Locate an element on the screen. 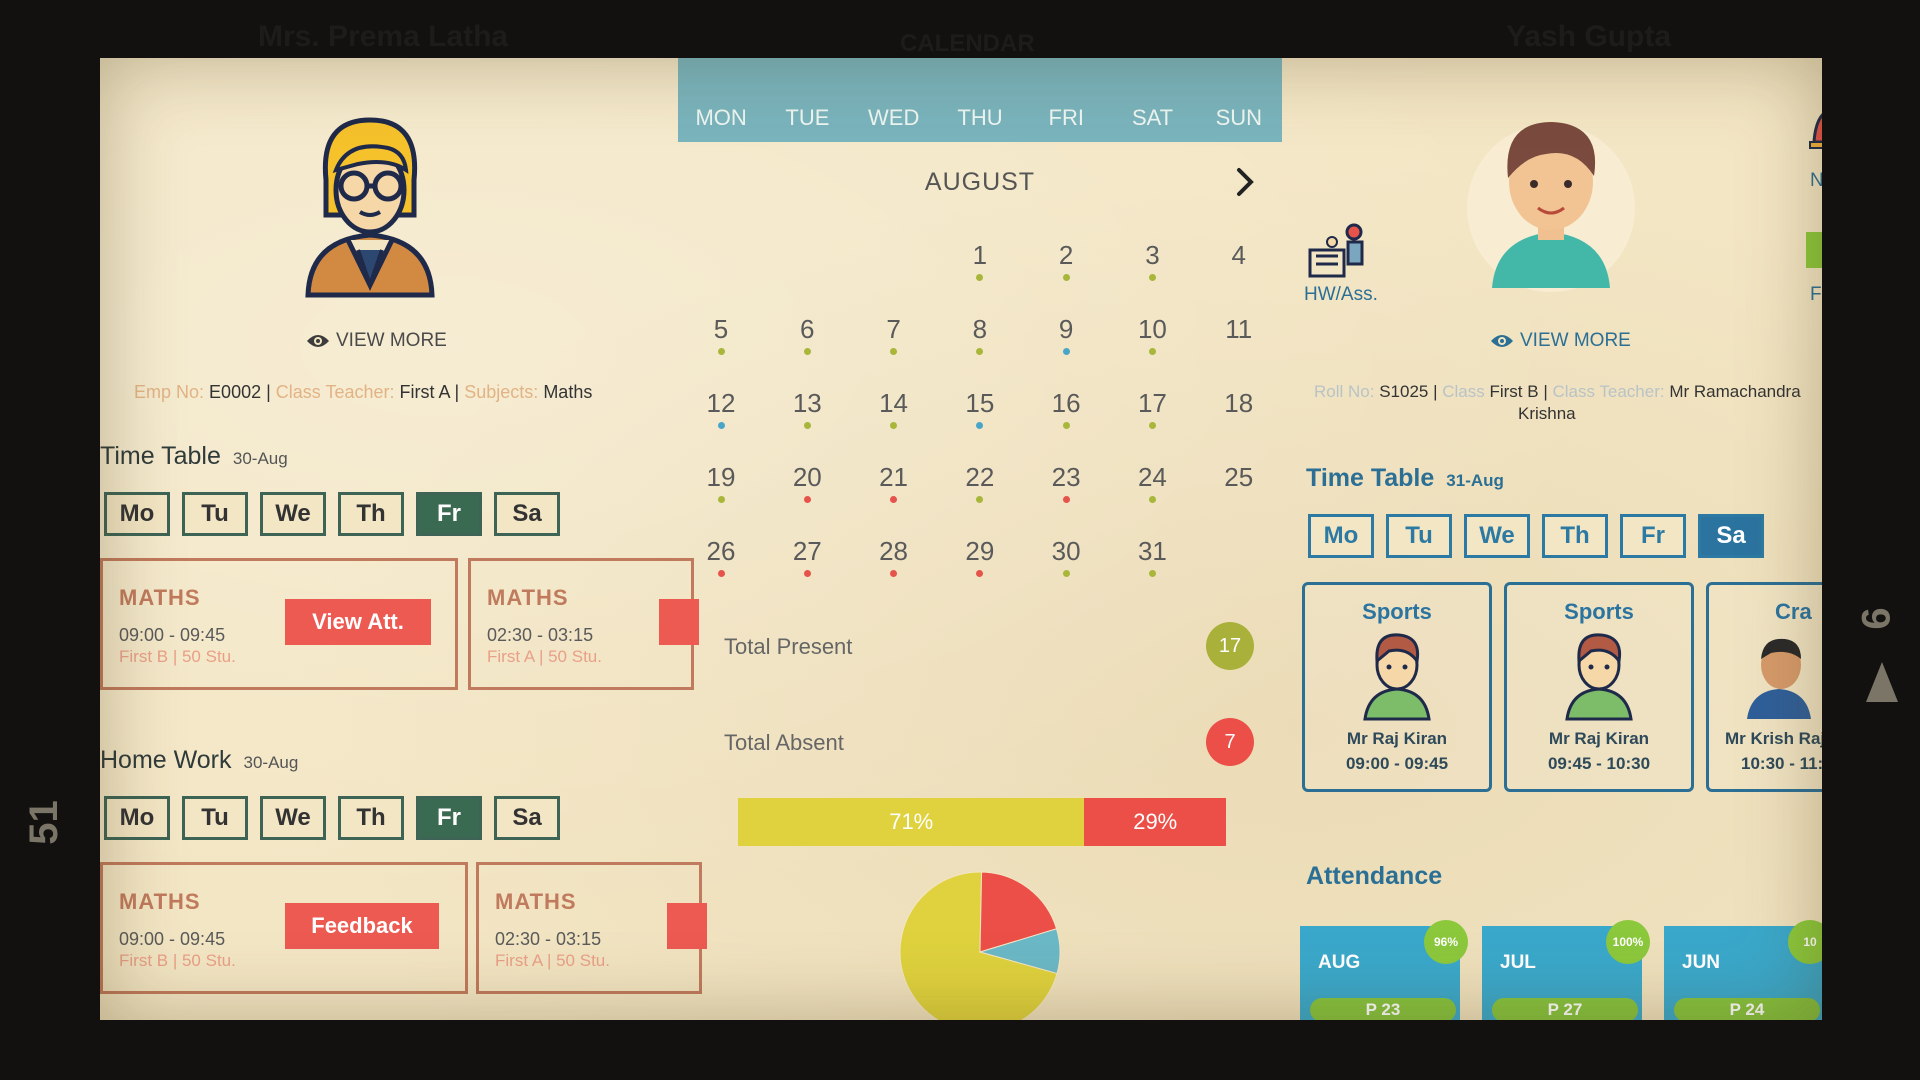  calendar-day: 26 is located at coordinates (721, 564).